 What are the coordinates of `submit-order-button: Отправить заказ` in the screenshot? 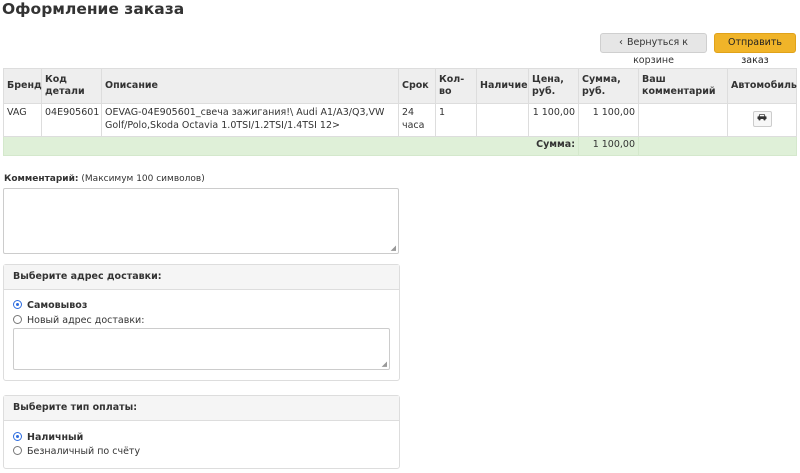 It's located at (755, 49).